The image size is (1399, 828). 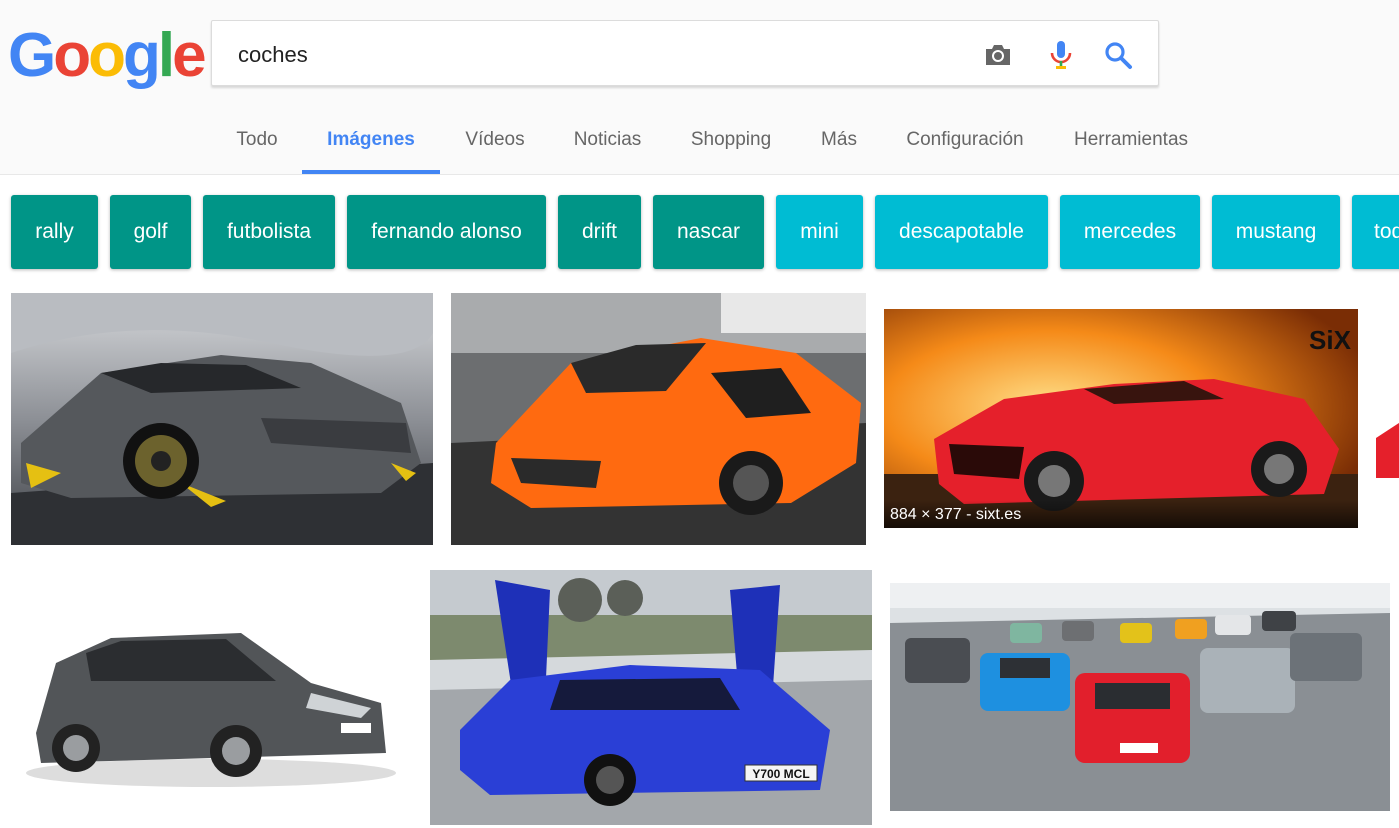 What do you see at coordinates (166, 55) in the screenshot?
I see `logo-letter-l: l` at bounding box center [166, 55].